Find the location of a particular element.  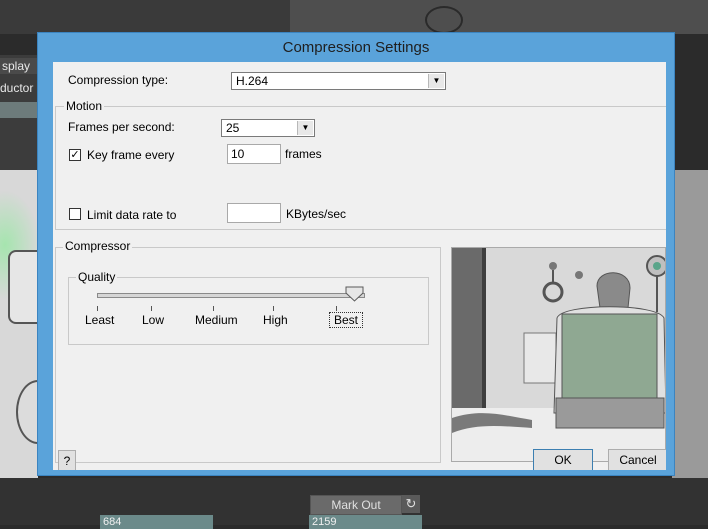

fps-select: 25 ▼ is located at coordinates (268, 128).